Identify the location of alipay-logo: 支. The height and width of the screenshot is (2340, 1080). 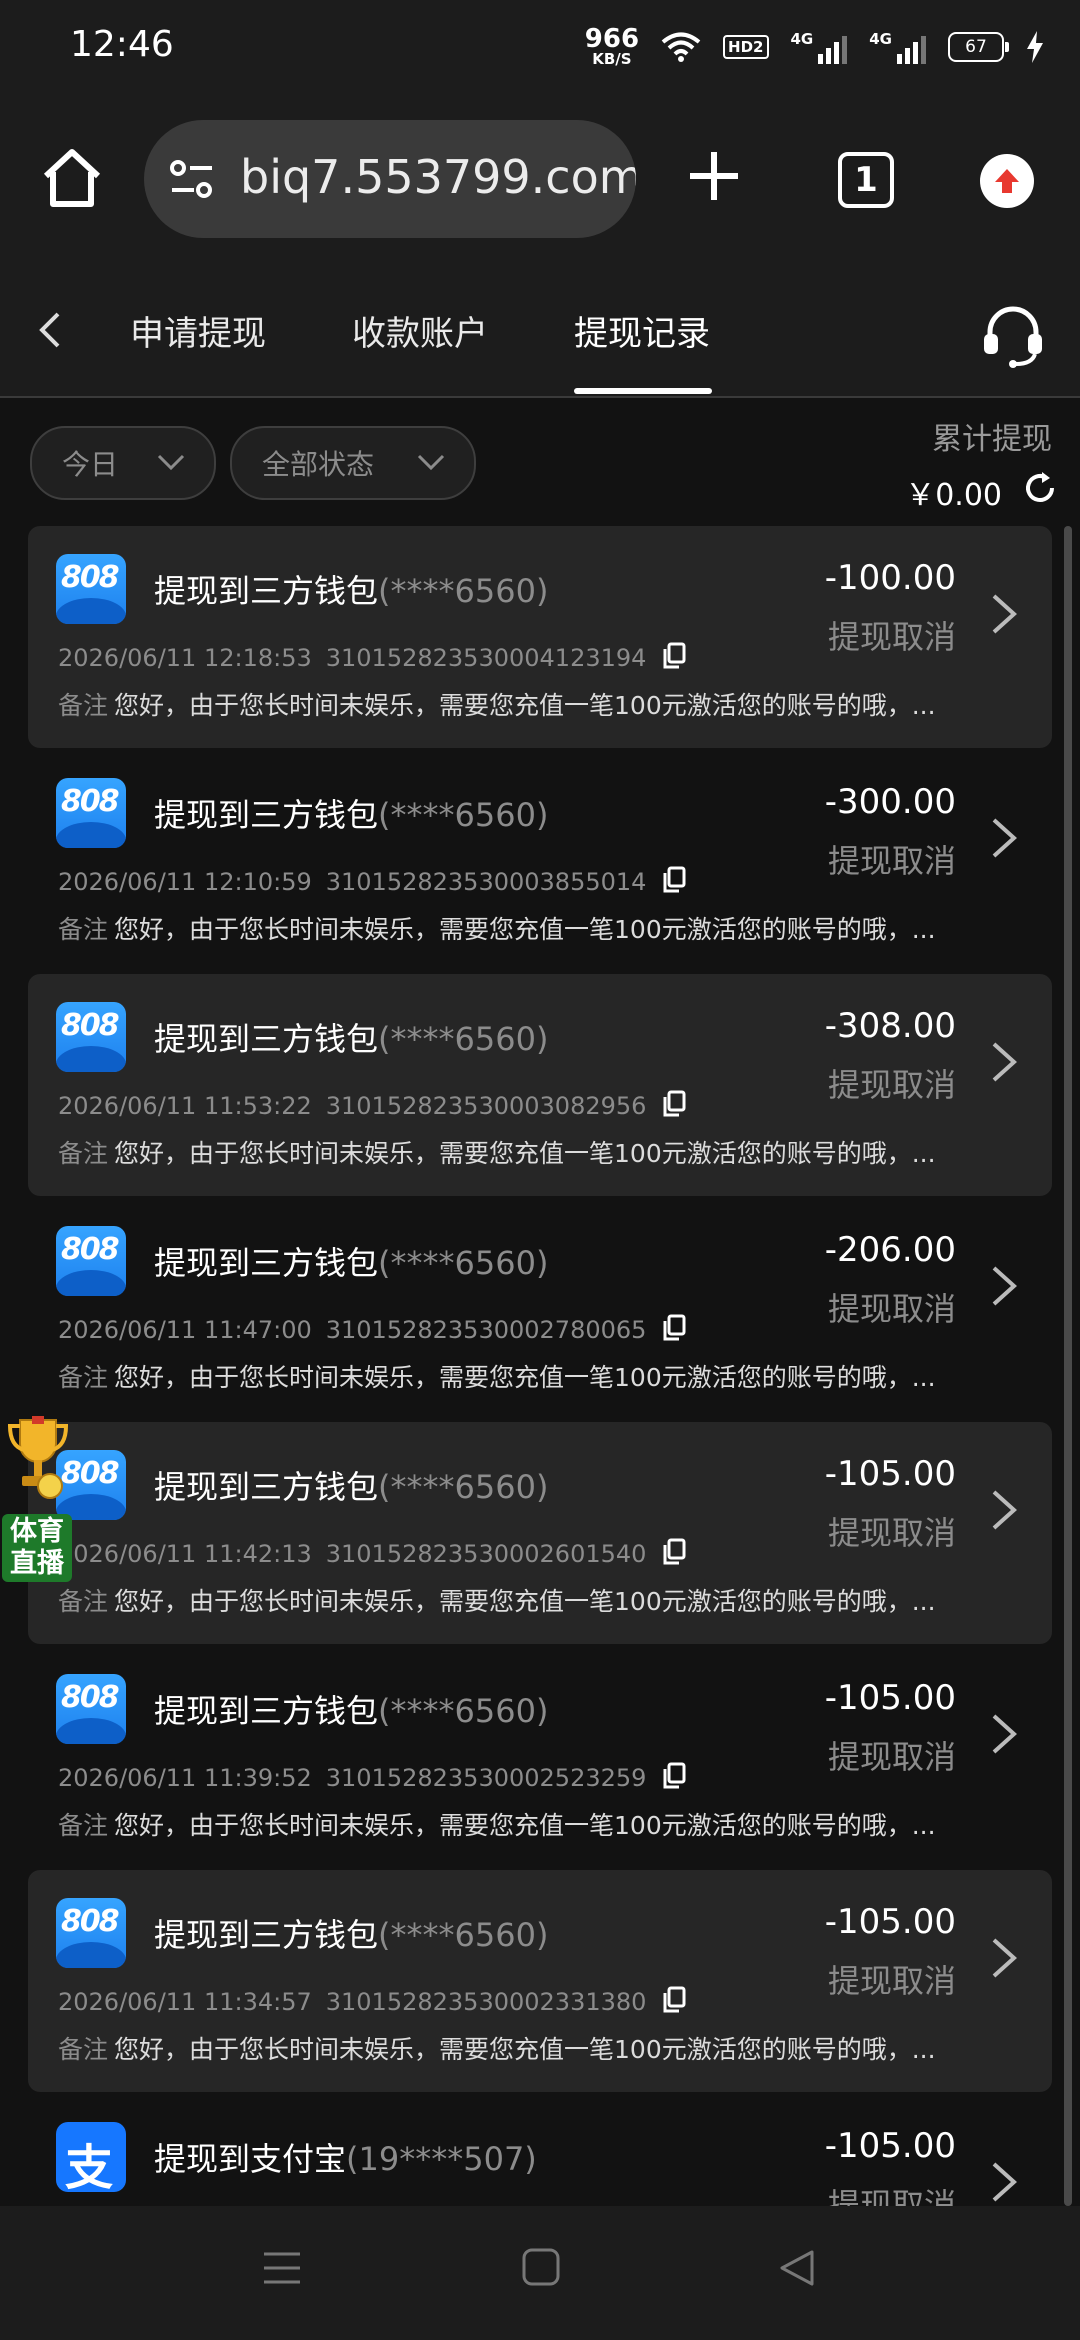
(91, 2157).